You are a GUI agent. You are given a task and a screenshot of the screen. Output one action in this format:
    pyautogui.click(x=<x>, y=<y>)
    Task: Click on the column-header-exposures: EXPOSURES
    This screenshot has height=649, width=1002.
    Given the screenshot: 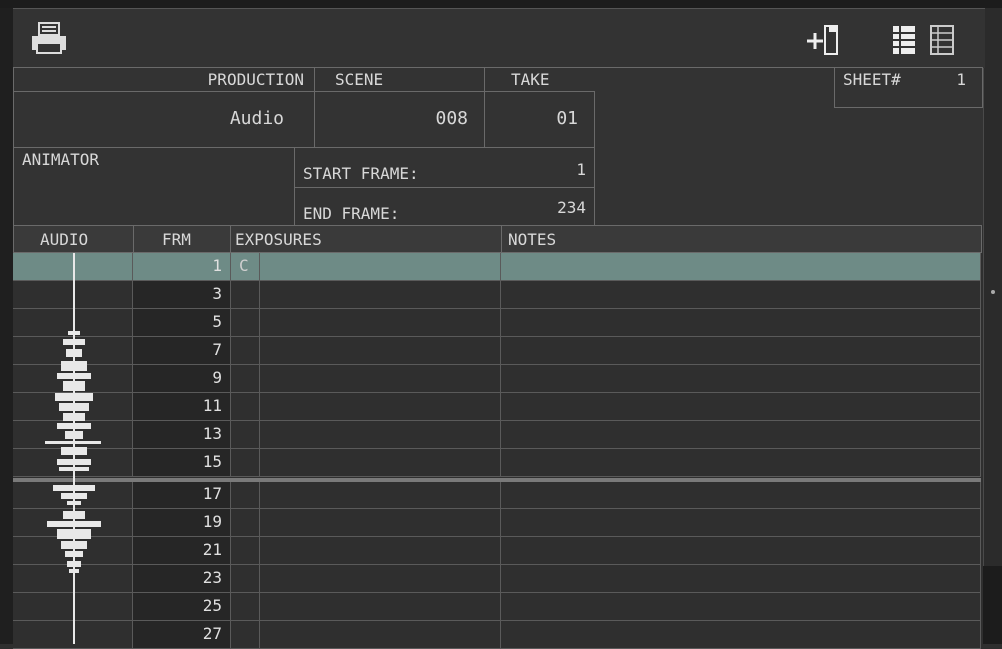 What is the action you would take?
    pyautogui.click(x=366, y=239)
    